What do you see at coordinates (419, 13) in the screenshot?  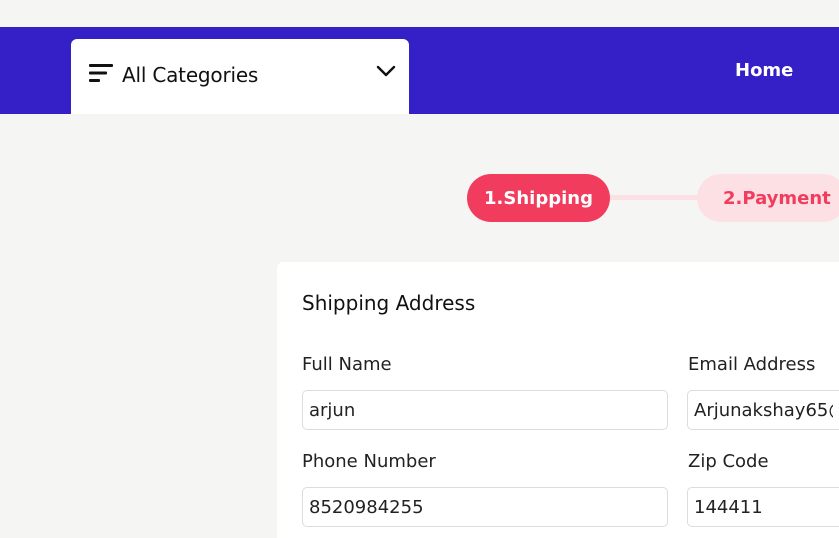 I see `top-strip` at bounding box center [419, 13].